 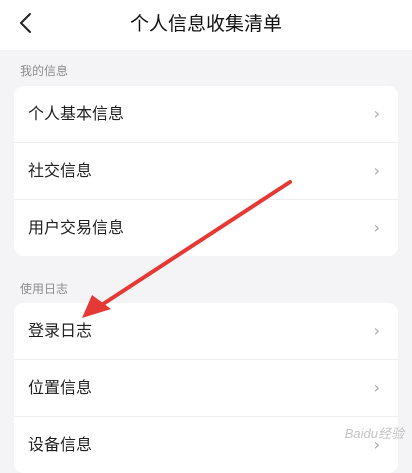 I want to click on annotation-arrow-icon, so click(x=187, y=249).